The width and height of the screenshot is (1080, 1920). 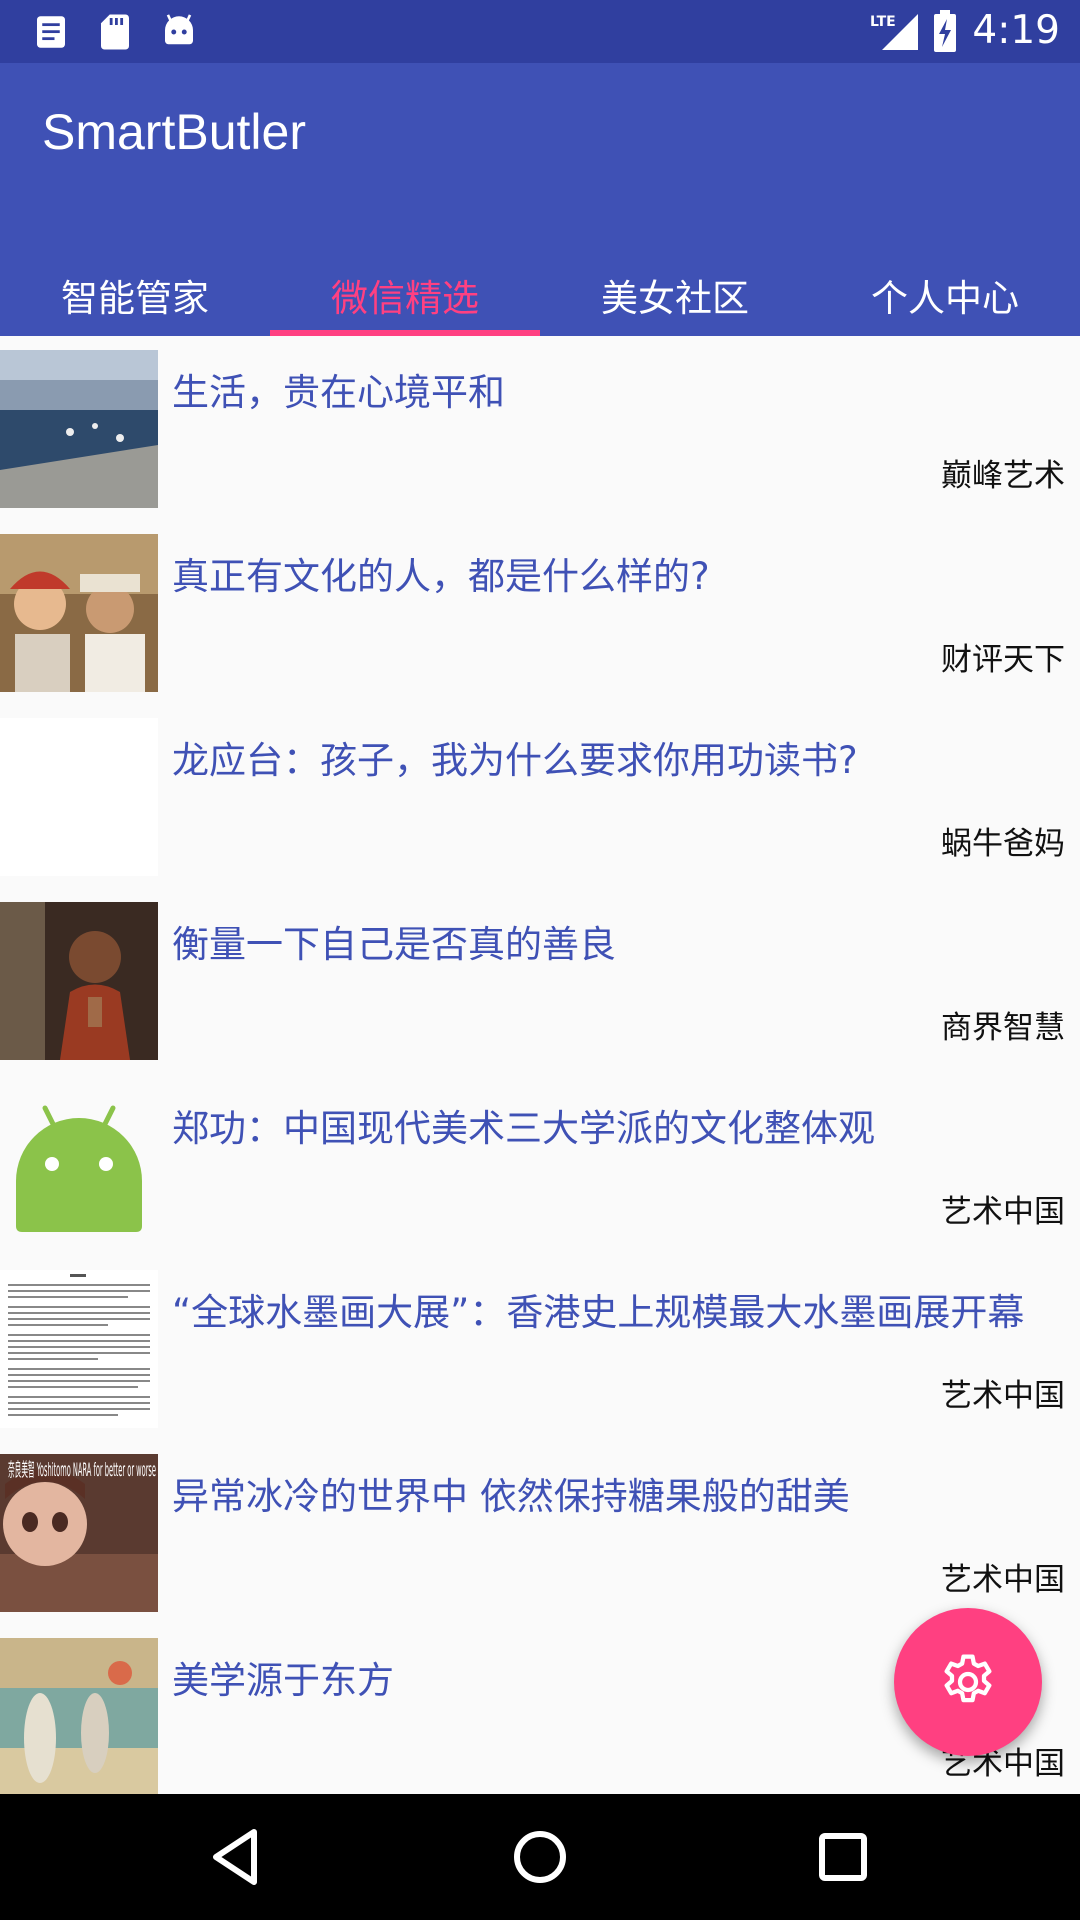 I want to click on list-item: 衡量一下自己是否真的善良 商界智慧, so click(x=540, y=980).